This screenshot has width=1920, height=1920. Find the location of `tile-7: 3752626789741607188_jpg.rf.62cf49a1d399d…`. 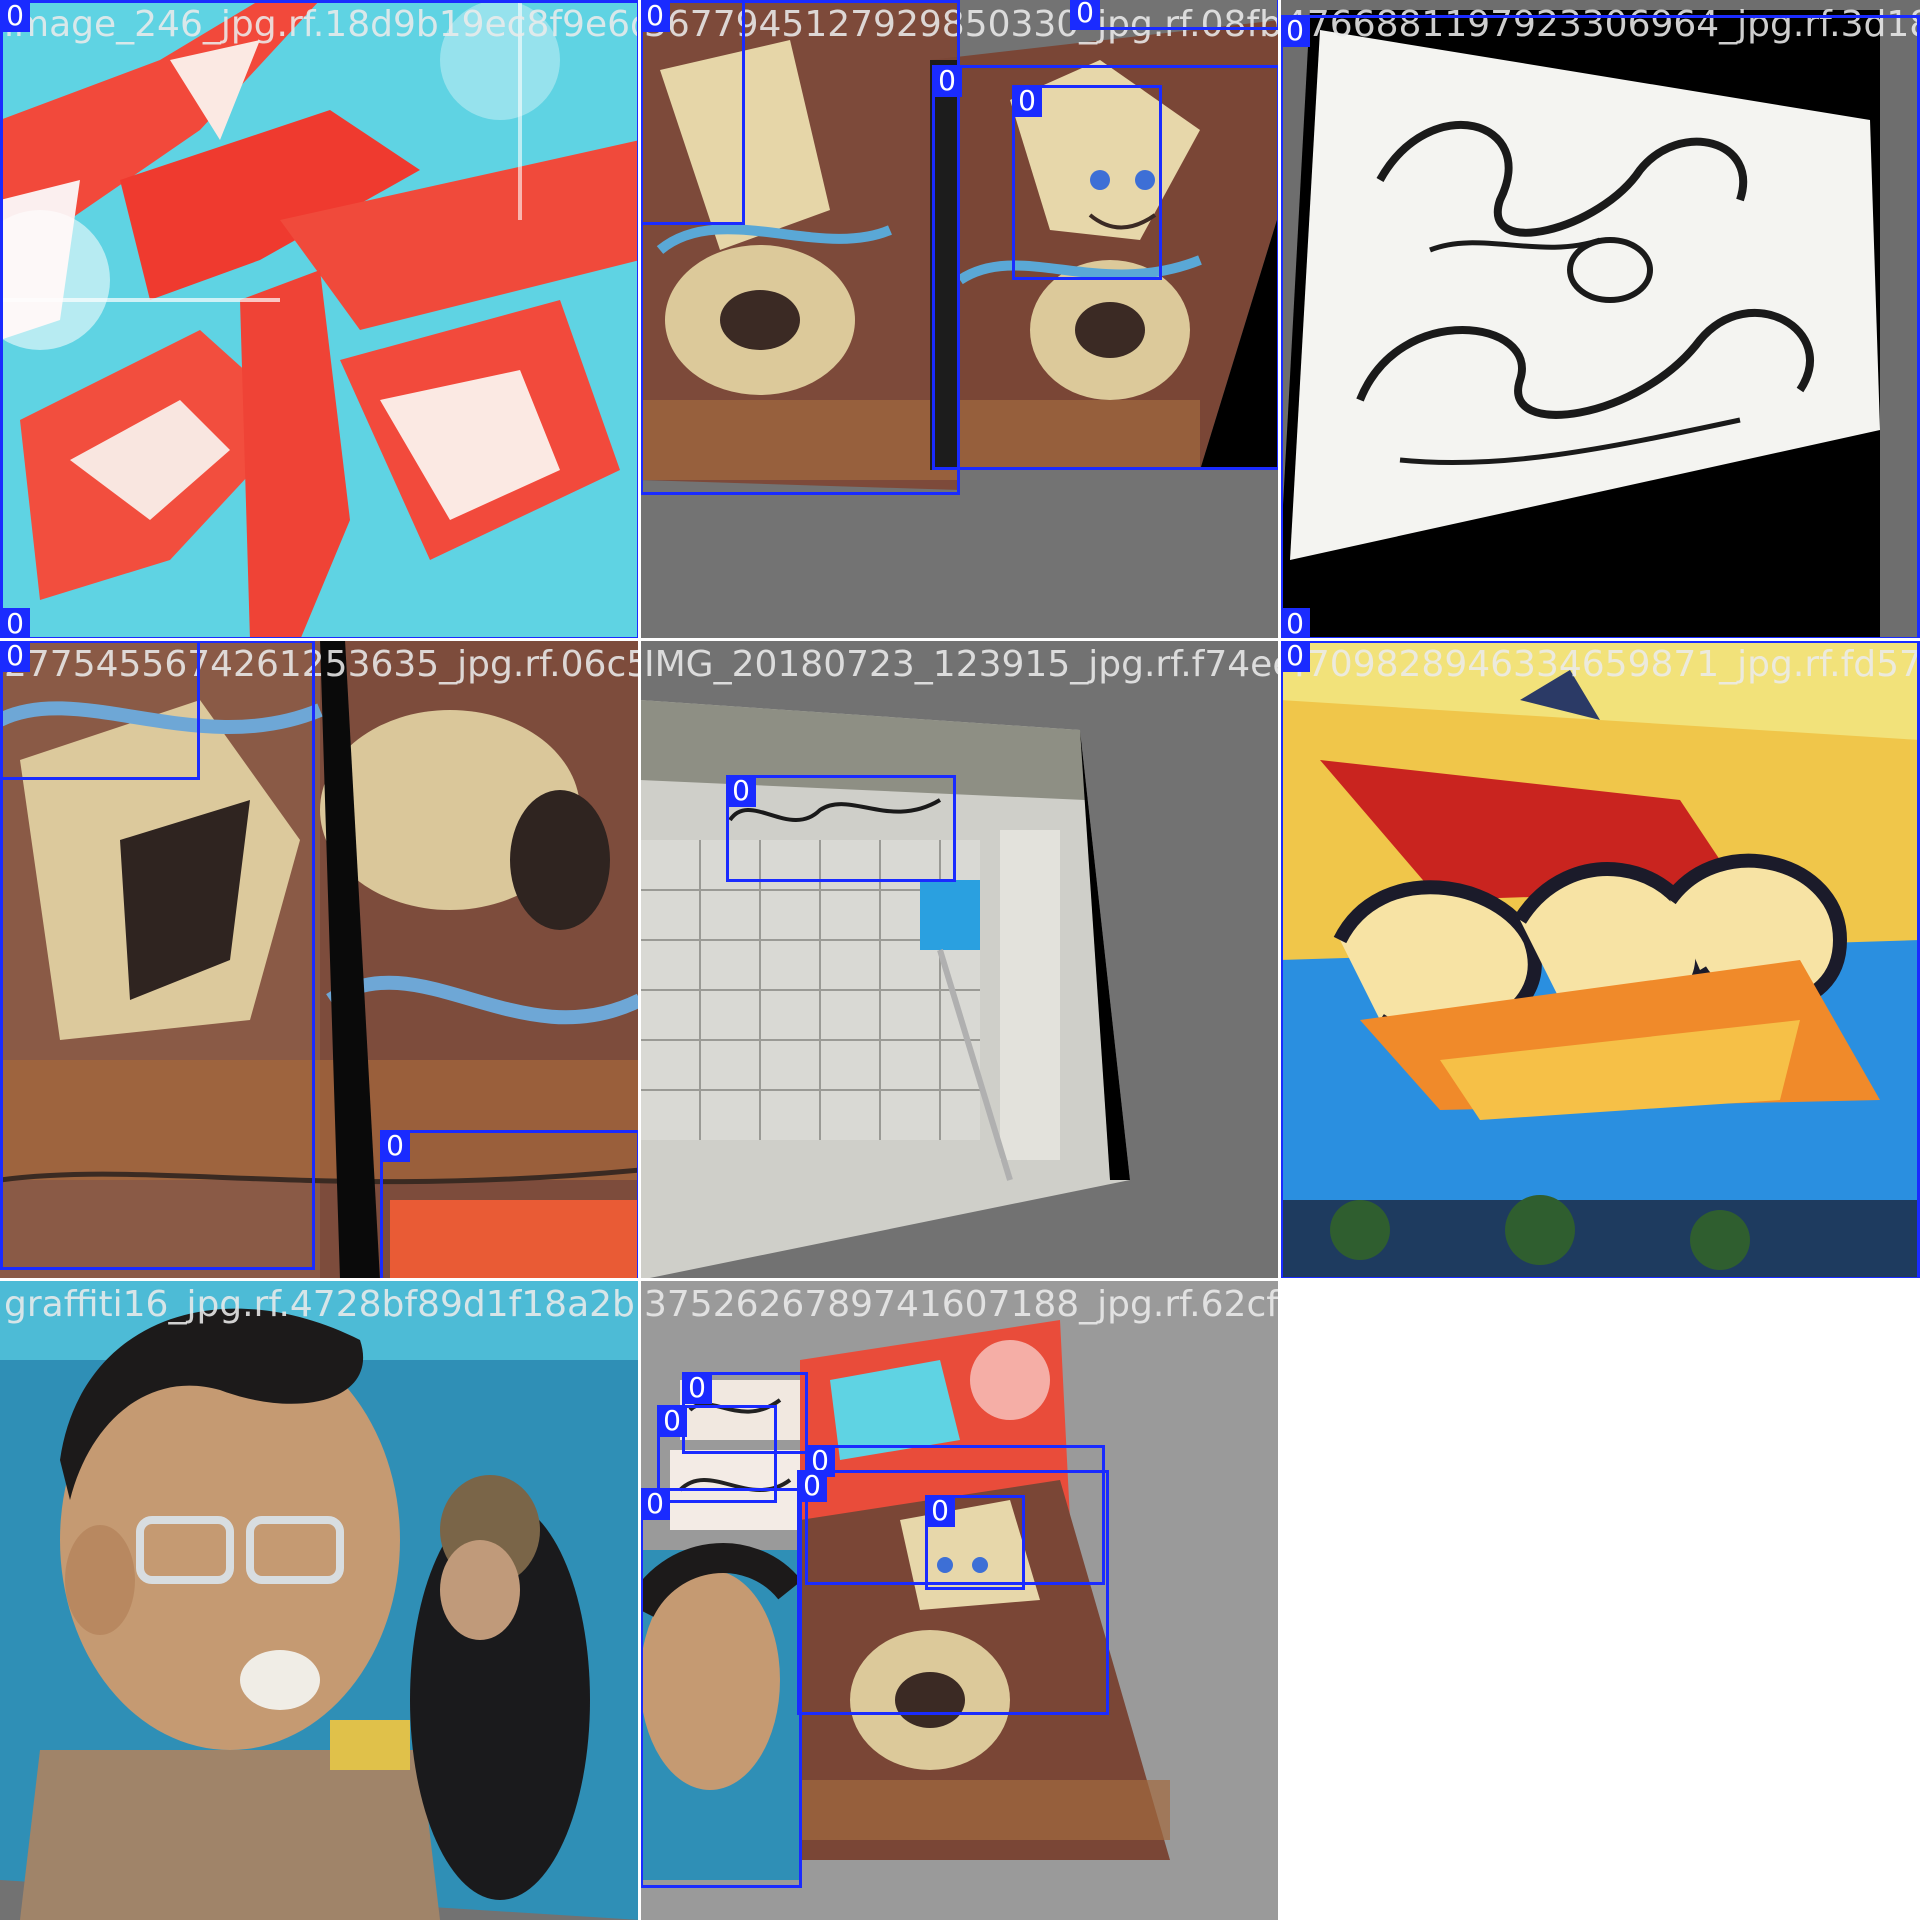

tile-7: 3752626789741607188_jpg.rf.62cf49a1d399d… is located at coordinates (960, 1600).